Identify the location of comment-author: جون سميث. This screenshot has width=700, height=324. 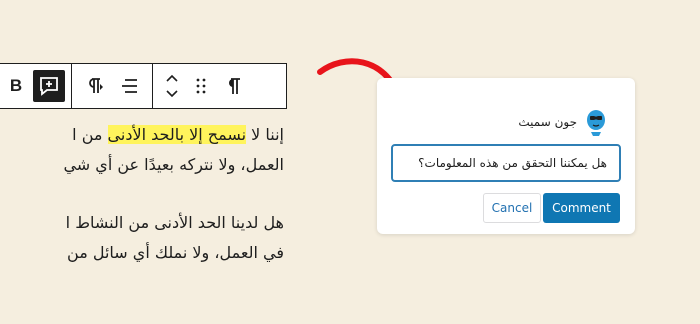
(562, 122).